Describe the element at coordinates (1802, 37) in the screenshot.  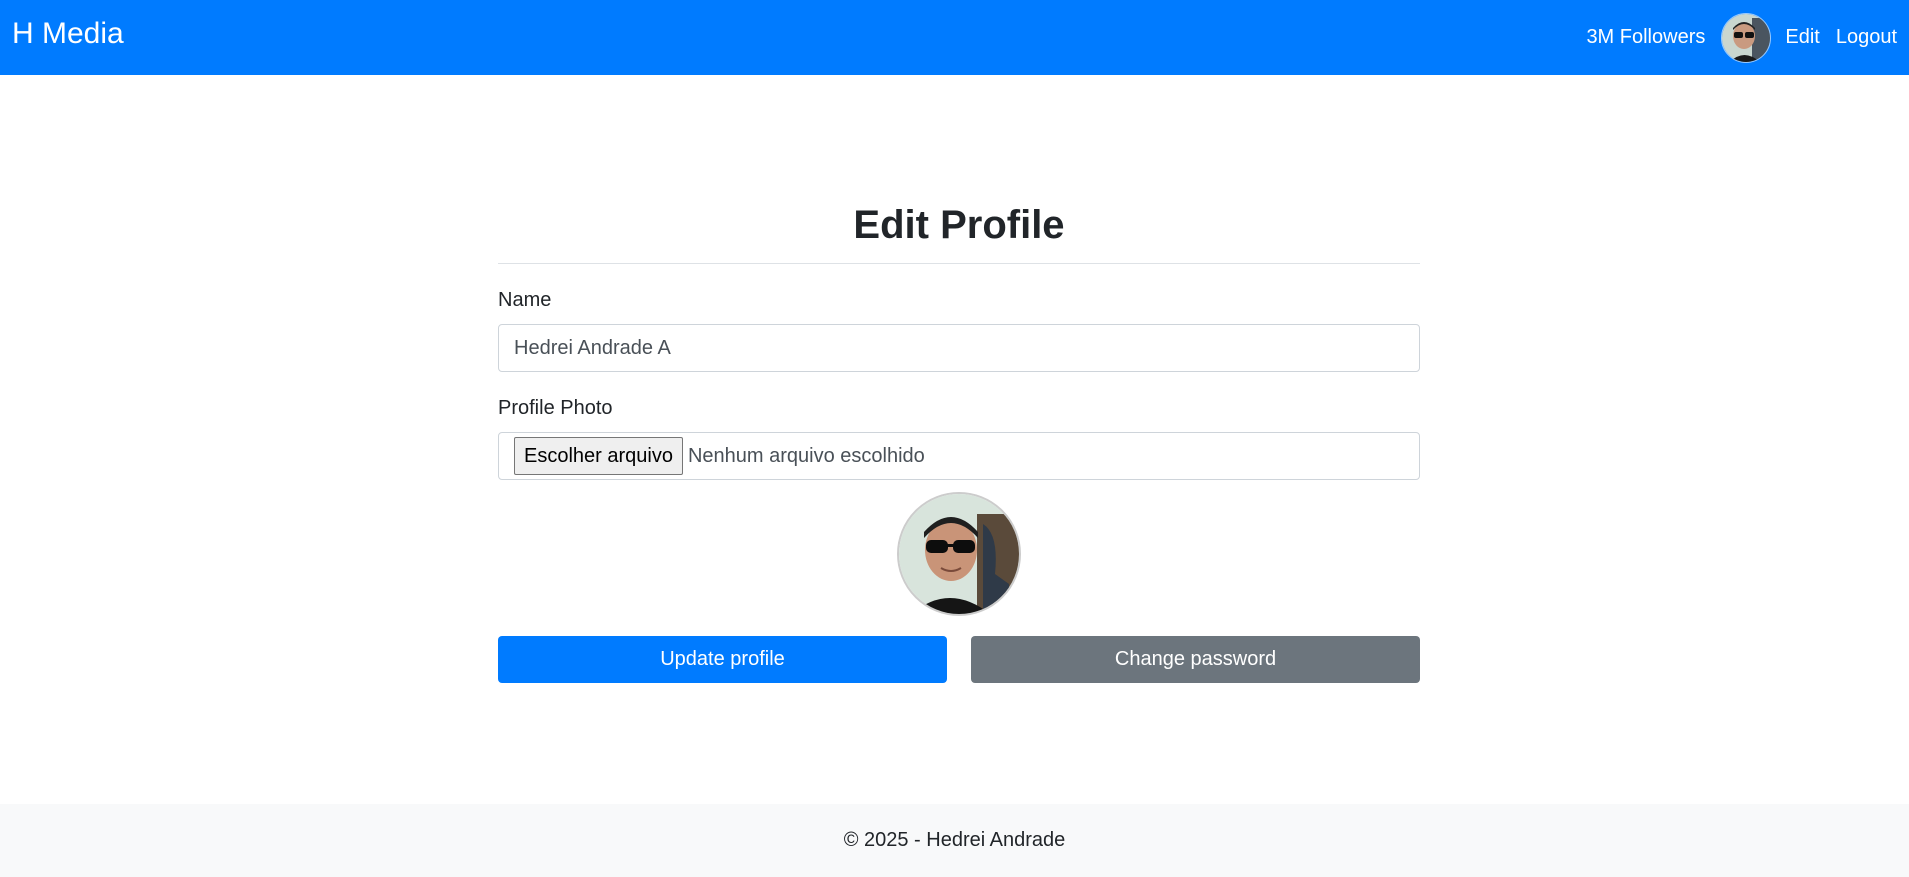
I see `edit-link: Edit` at that location.